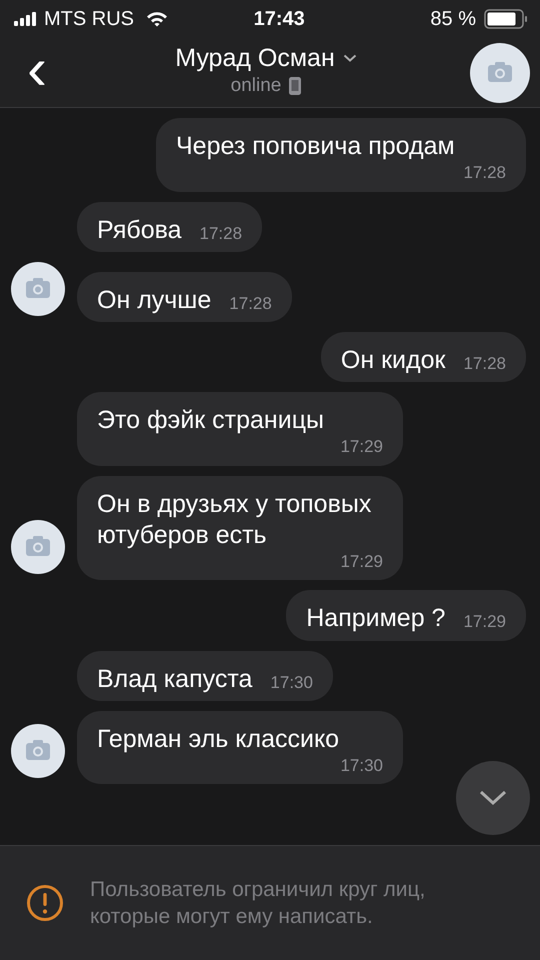 The width and height of the screenshot is (540, 960). Describe the element at coordinates (315, 146) in the screenshot. I see `message-text: Через поповича продам` at that location.